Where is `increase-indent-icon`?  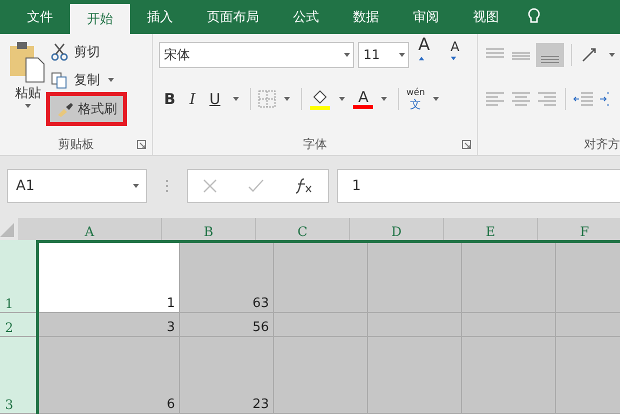
increase-indent-icon is located at coordinates (604, 99).